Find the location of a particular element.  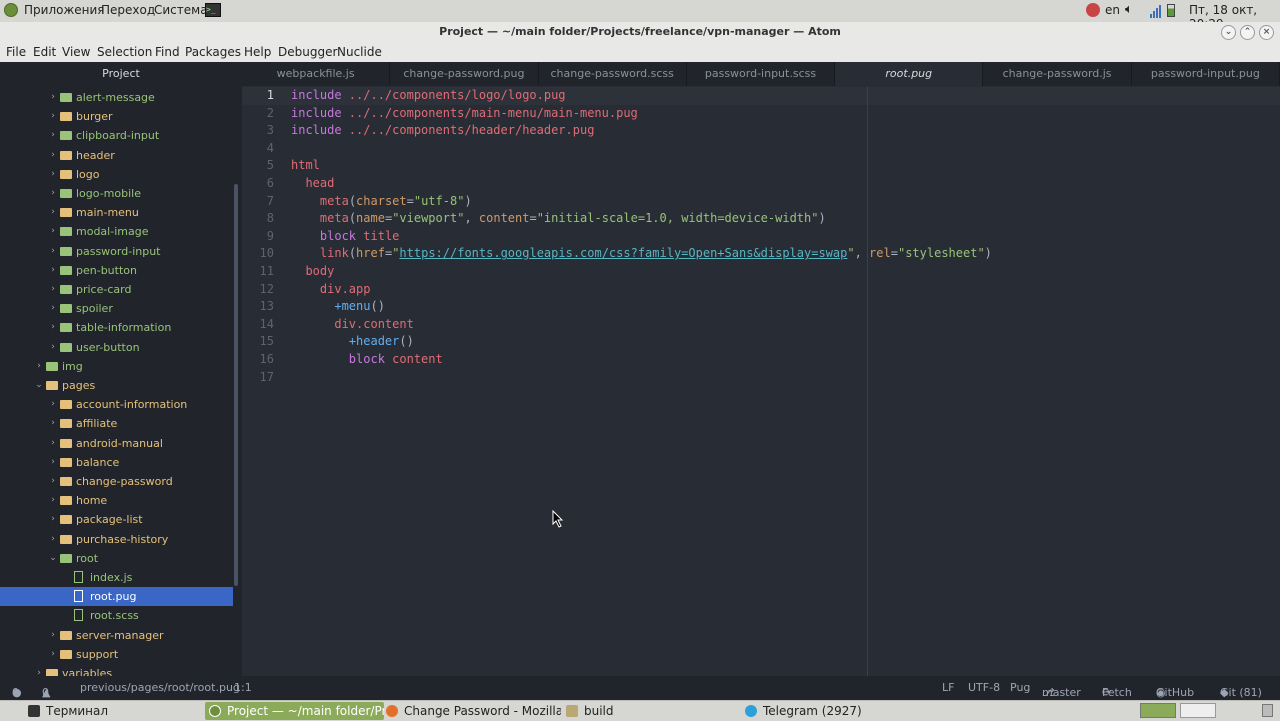

tree-item: index.js is located at coordinates (116, 577).